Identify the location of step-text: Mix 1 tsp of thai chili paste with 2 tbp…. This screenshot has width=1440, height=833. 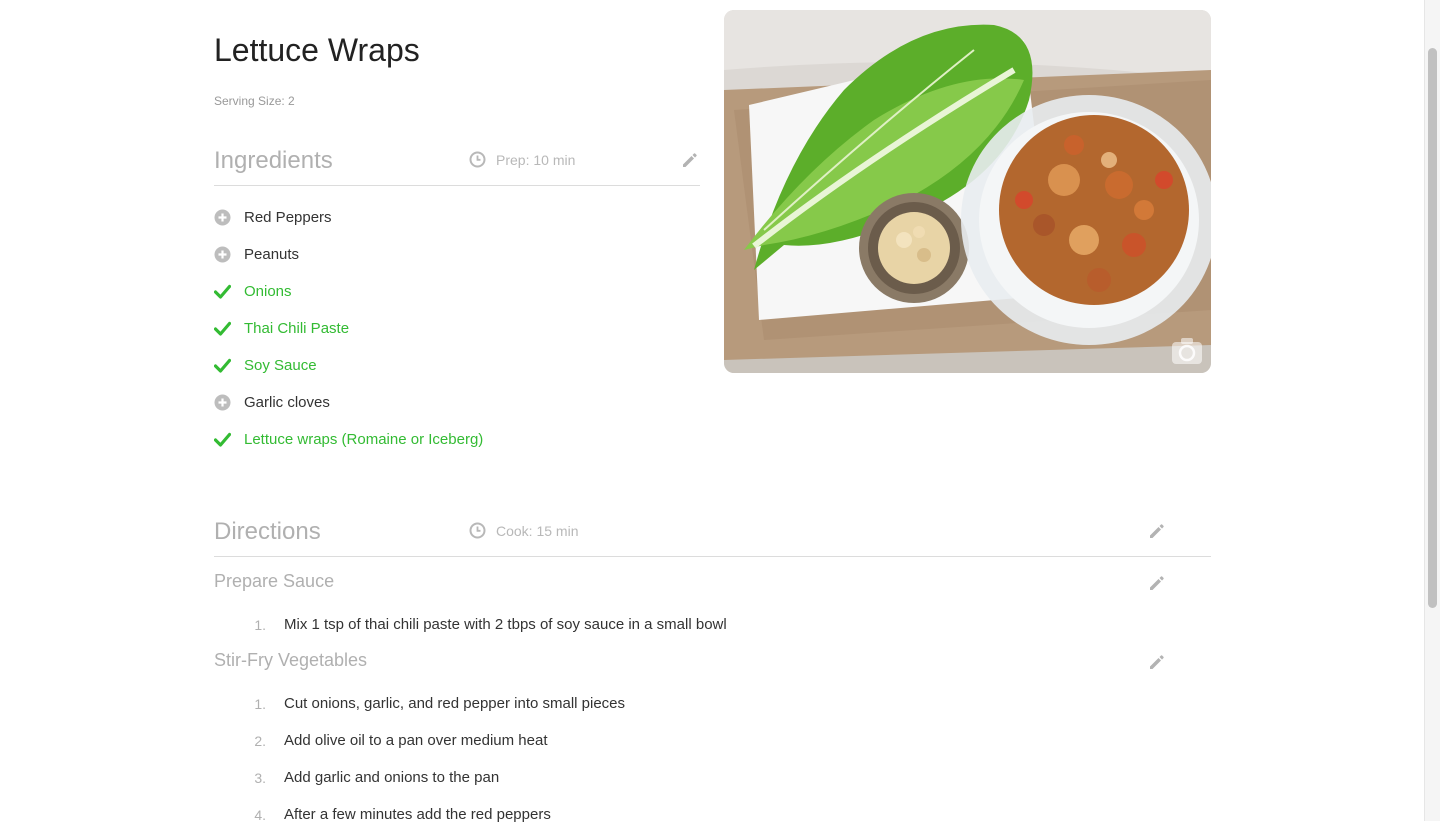
(505, 624).